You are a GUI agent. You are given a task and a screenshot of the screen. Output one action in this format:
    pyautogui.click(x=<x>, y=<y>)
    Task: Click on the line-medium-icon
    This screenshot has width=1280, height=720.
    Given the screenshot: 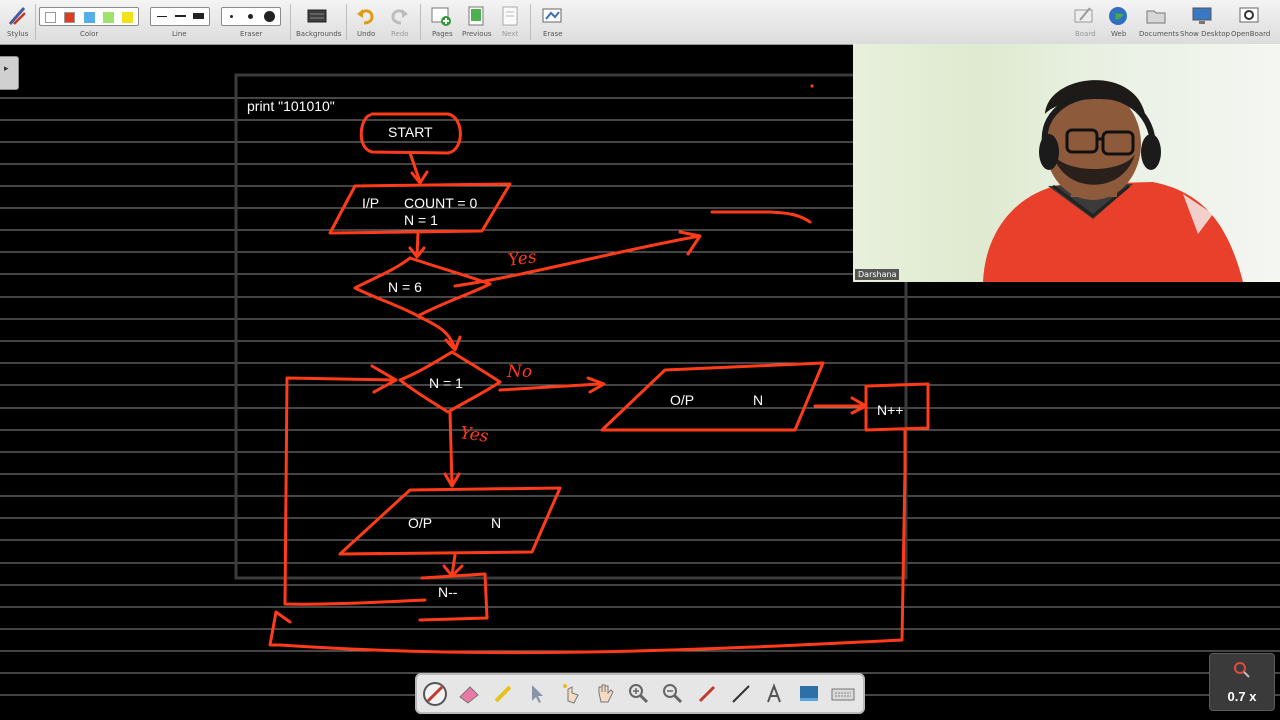 What is the action you would take?
    pyautogui.click(x=180, y=16)
    